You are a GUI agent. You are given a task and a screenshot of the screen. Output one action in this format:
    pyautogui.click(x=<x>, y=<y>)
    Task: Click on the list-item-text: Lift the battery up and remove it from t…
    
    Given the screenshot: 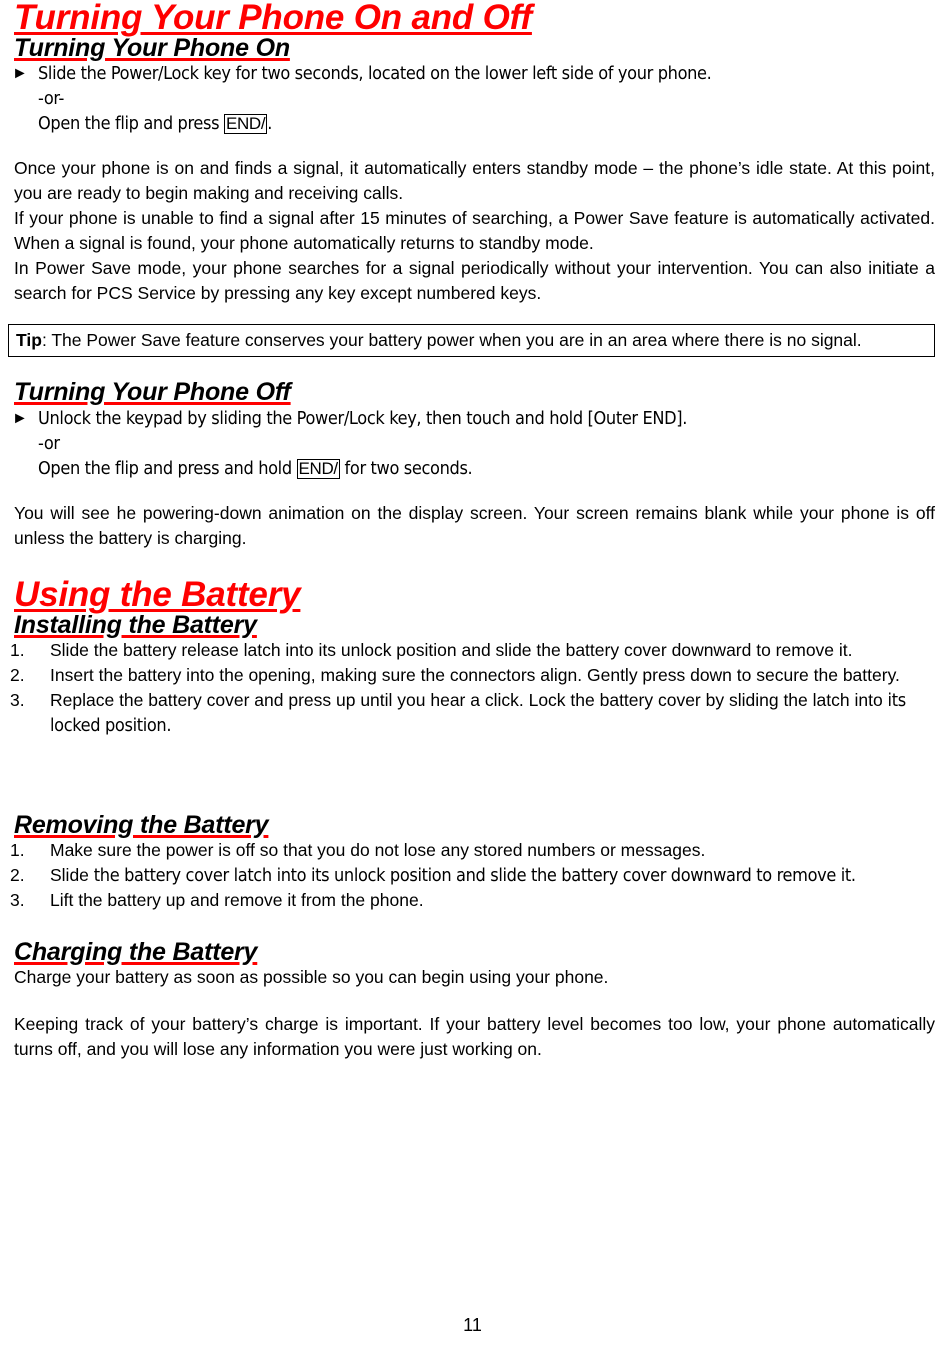 What is the action you would take?
    pyautogui.click(x=237, y=900)
    